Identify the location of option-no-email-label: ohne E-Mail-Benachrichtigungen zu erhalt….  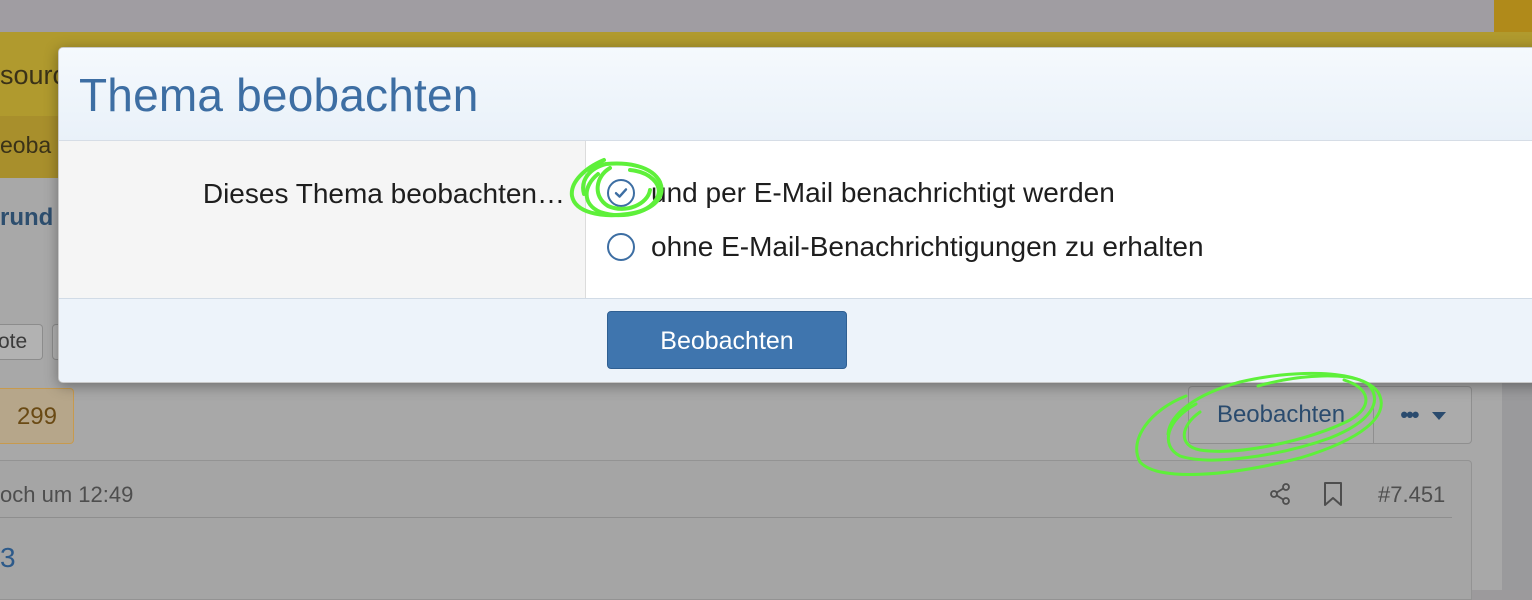
(927, 247).